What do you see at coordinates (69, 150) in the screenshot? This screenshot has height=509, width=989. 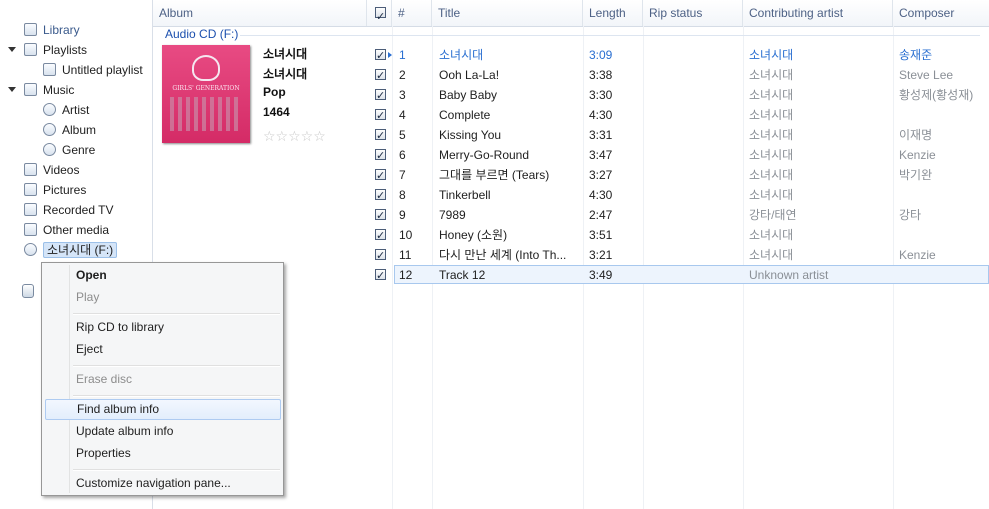 I see `nav-genre: Genre` at bounding box center [69, 150].